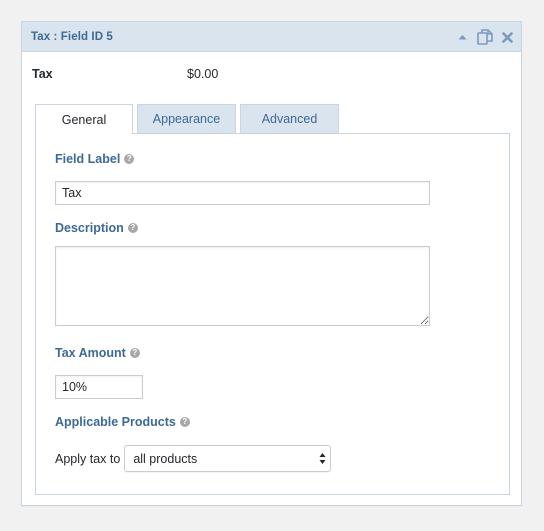  I want to click on panel-header: Tax : Field ID 5, so click(271, 37).